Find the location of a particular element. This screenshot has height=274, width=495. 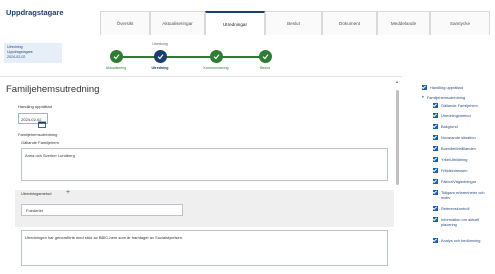

tab-utredningar: Utredningar is located at coordinates (235, 23).